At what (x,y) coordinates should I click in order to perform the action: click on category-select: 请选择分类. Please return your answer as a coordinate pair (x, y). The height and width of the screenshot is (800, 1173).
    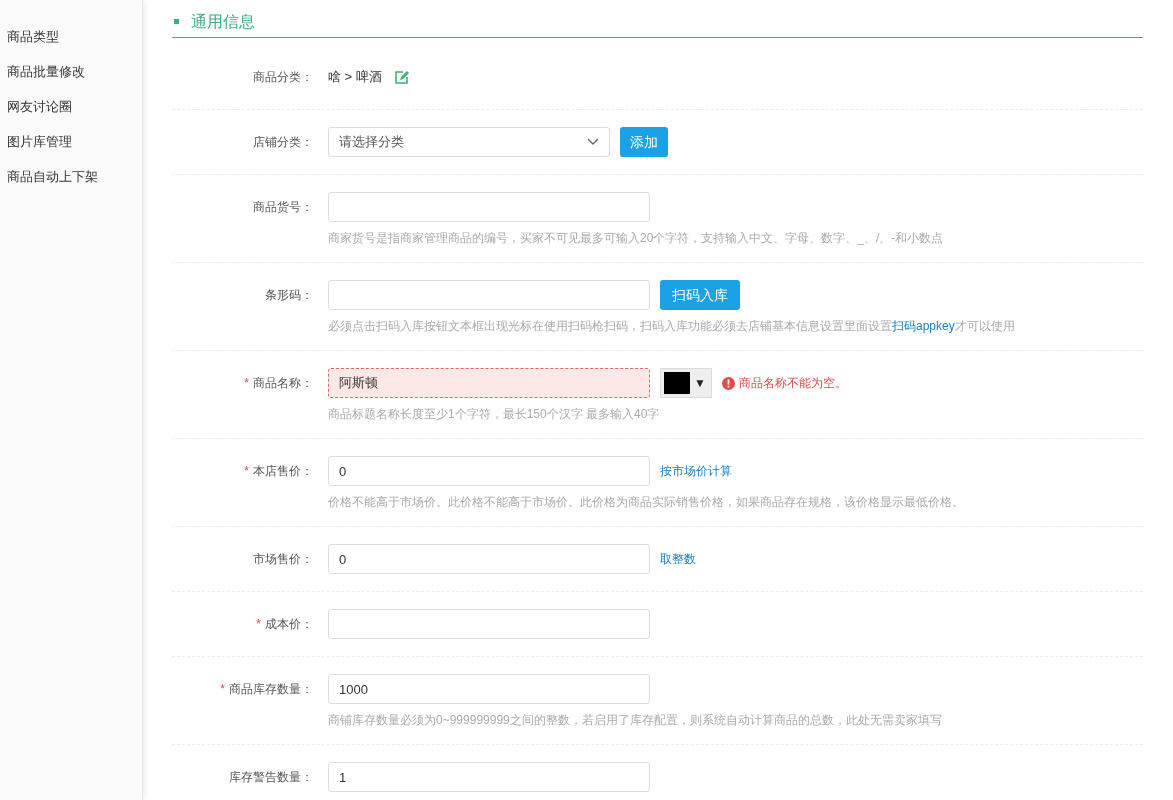
    Looking at the image, I should click on (469, 142).